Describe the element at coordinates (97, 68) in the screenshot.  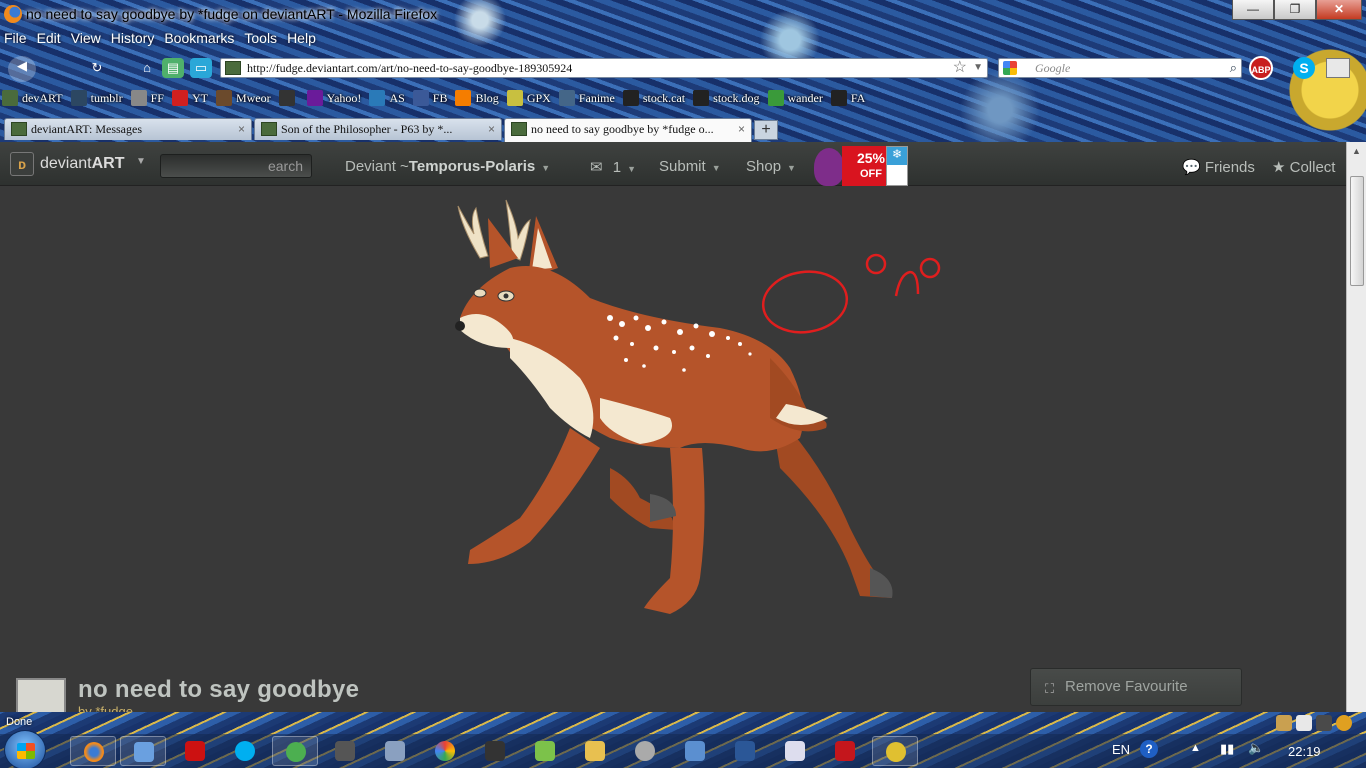
I see `reload-button: ↻` at that location.